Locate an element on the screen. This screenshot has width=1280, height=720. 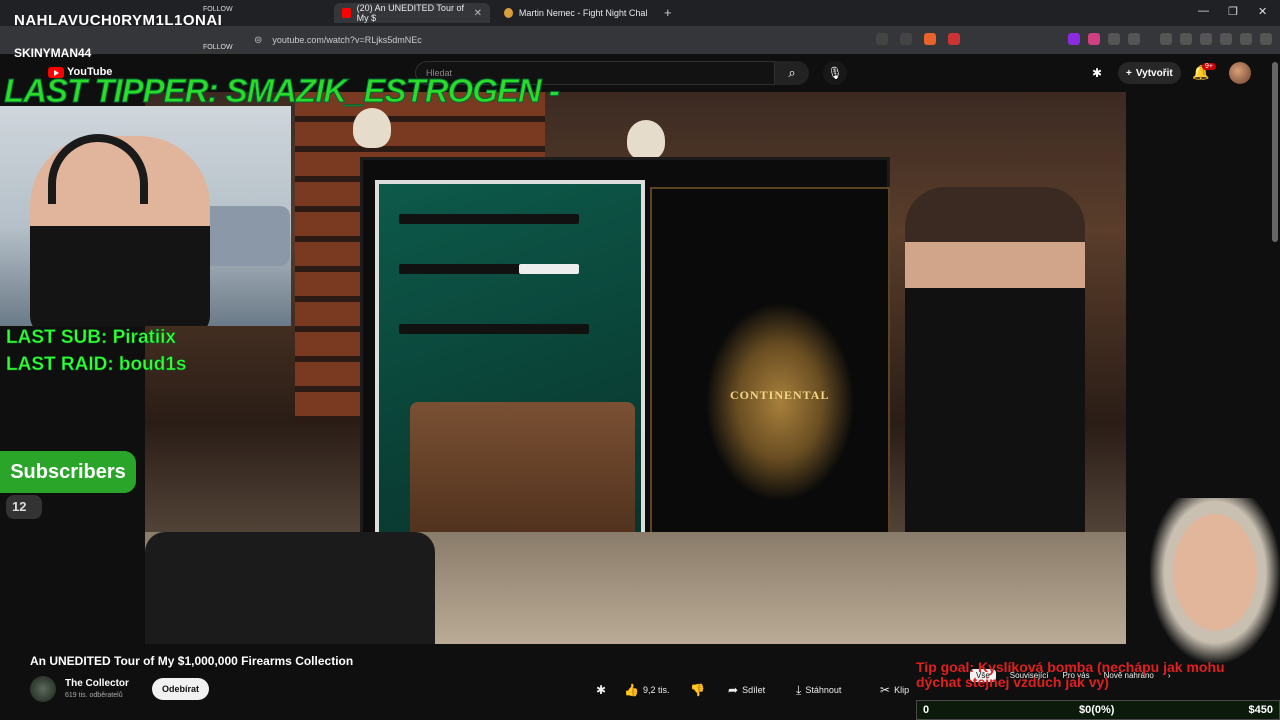
brave-shield-icon is located at coordinates (930, 39).